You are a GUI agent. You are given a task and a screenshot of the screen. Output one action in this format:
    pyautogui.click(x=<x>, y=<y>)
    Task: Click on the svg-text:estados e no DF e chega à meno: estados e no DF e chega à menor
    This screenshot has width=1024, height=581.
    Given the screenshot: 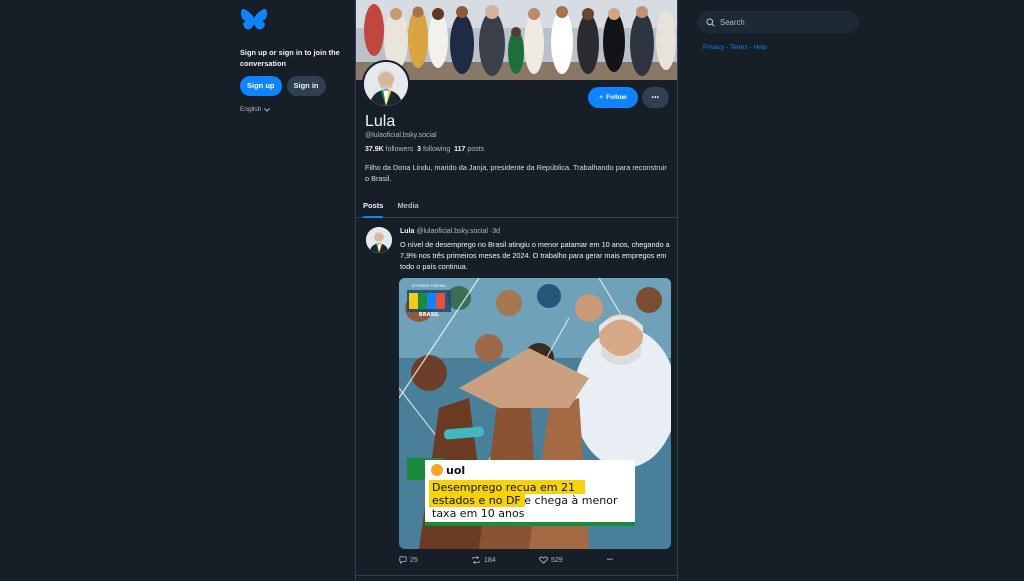 What is the action you would take?
    pyautogui.click(x=525, y=500)
    